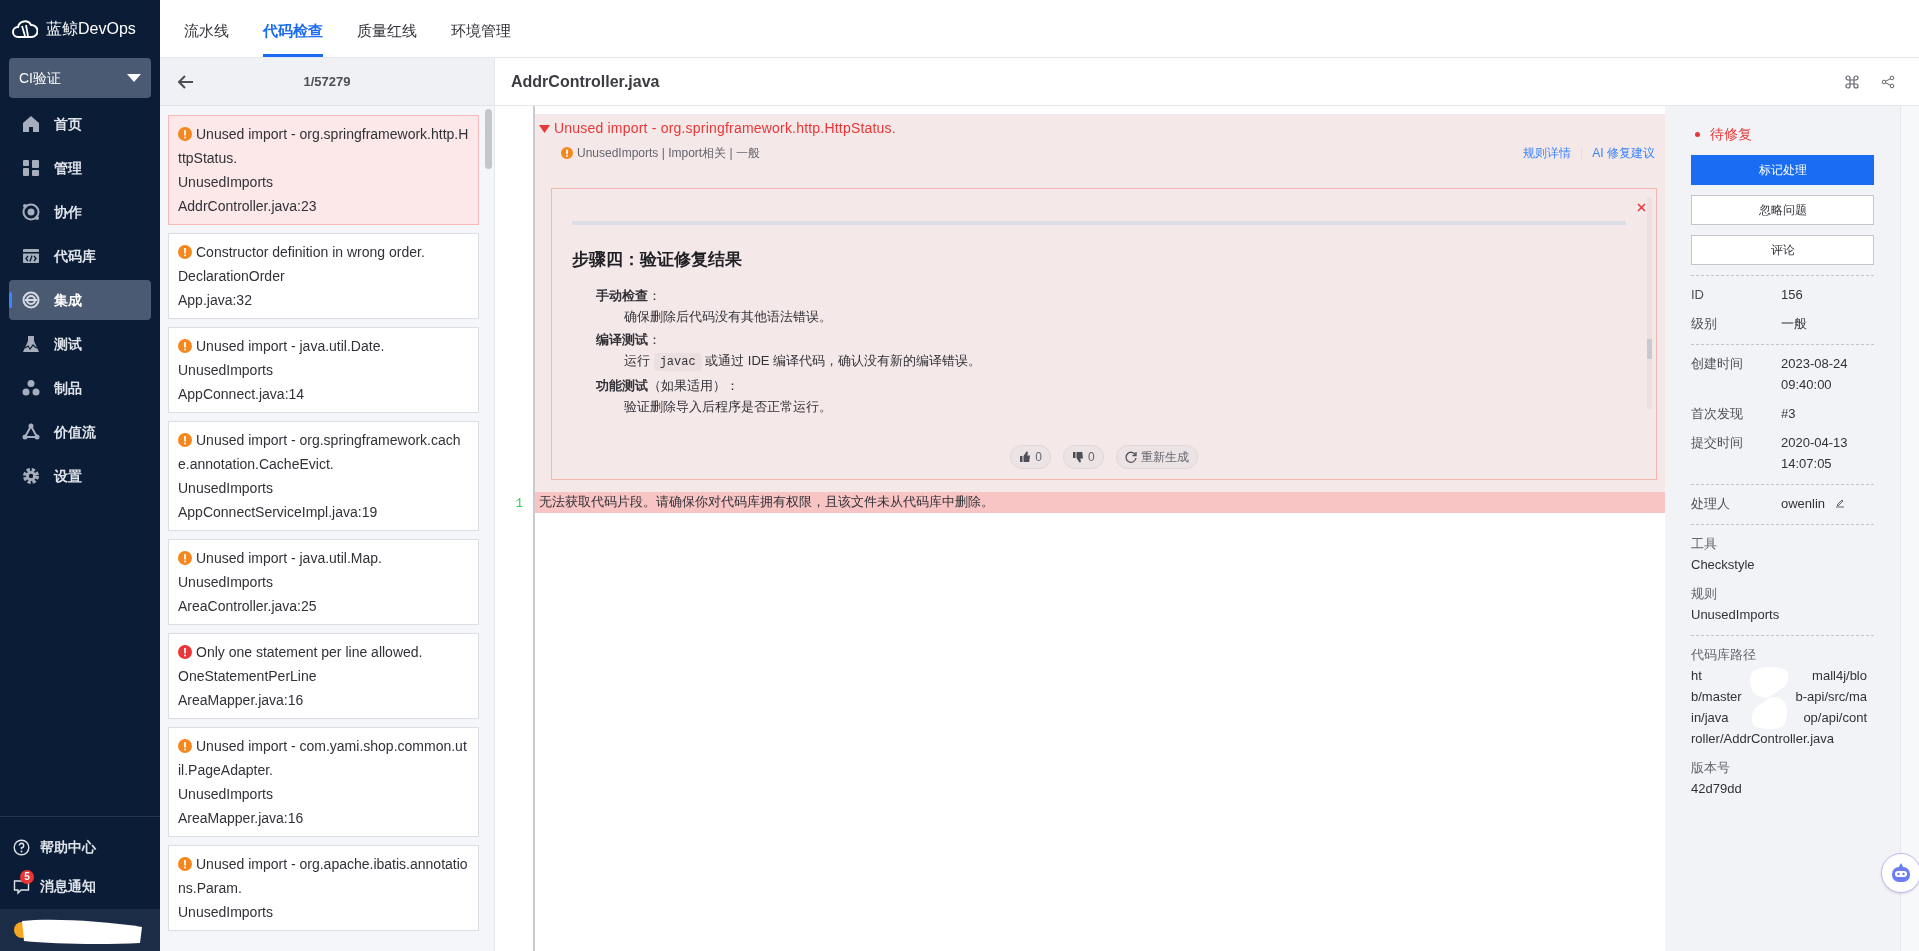 The width and height of the screenshot is (1919, 951). Describe the element at coordinates (387, 33) in the screenshot. I see `top-tab: 质量红线` at that location.